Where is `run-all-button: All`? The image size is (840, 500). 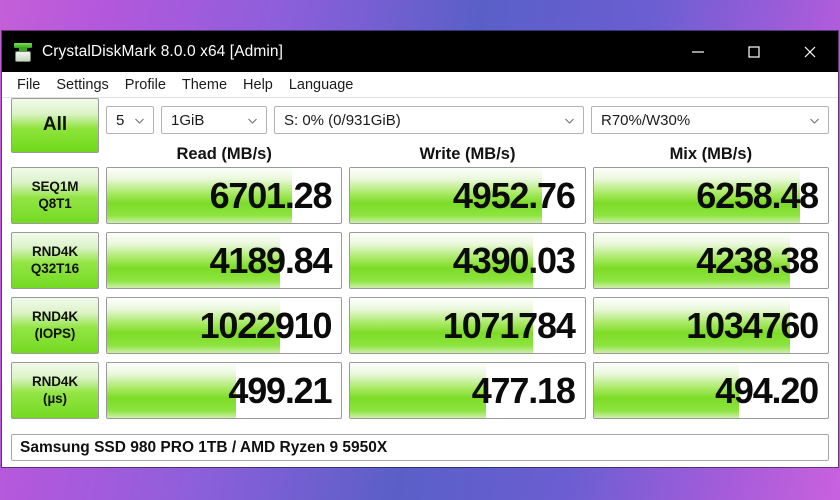
run-all-button: All is located at coordinates (55, 125).